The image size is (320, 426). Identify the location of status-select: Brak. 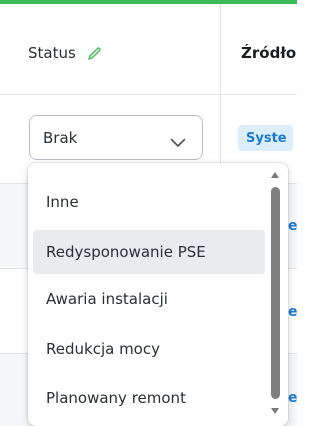
(116, 137).